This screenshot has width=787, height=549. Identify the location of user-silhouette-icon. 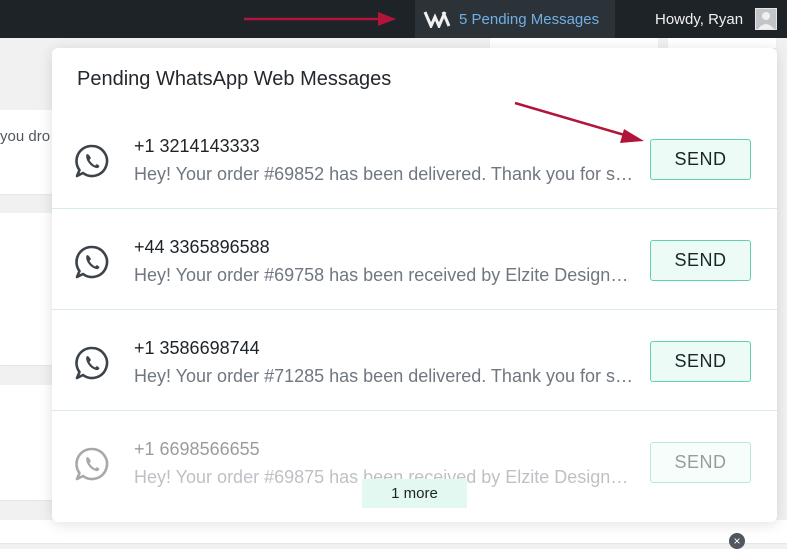
(766, 20).